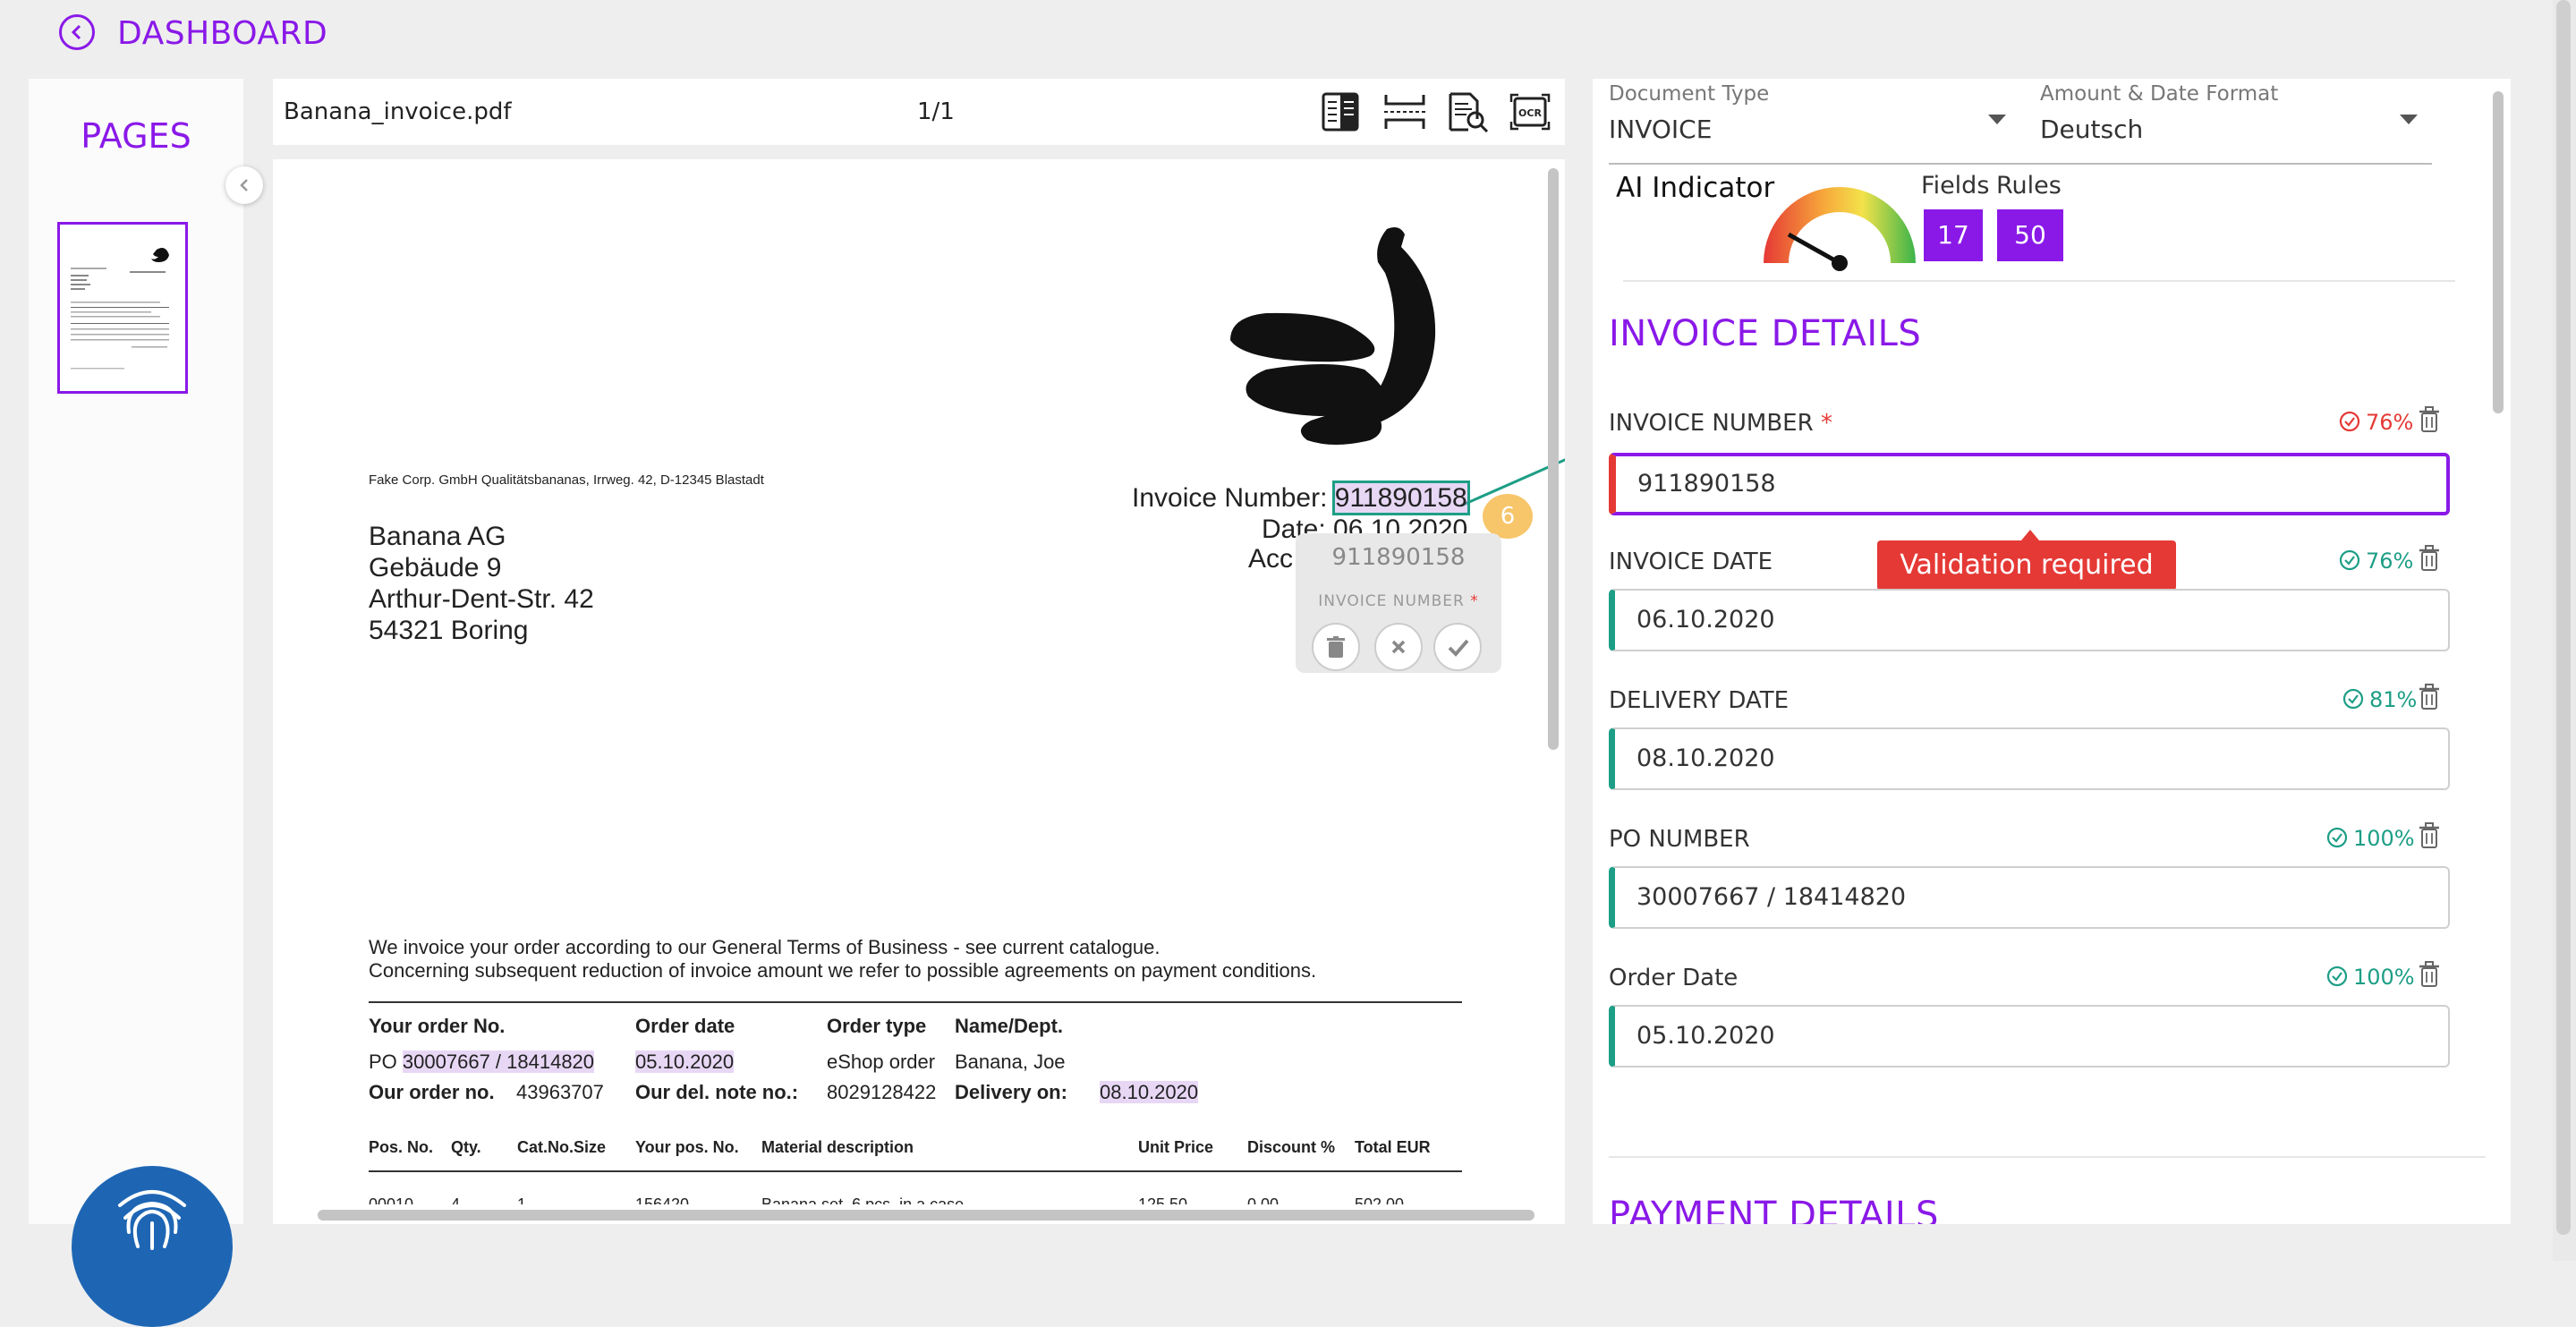 This screenshot has height=1327, width=2576. Describe the element at coordinates (1336, 647) in the screenshot. I see `popup-delete-button` at that location.